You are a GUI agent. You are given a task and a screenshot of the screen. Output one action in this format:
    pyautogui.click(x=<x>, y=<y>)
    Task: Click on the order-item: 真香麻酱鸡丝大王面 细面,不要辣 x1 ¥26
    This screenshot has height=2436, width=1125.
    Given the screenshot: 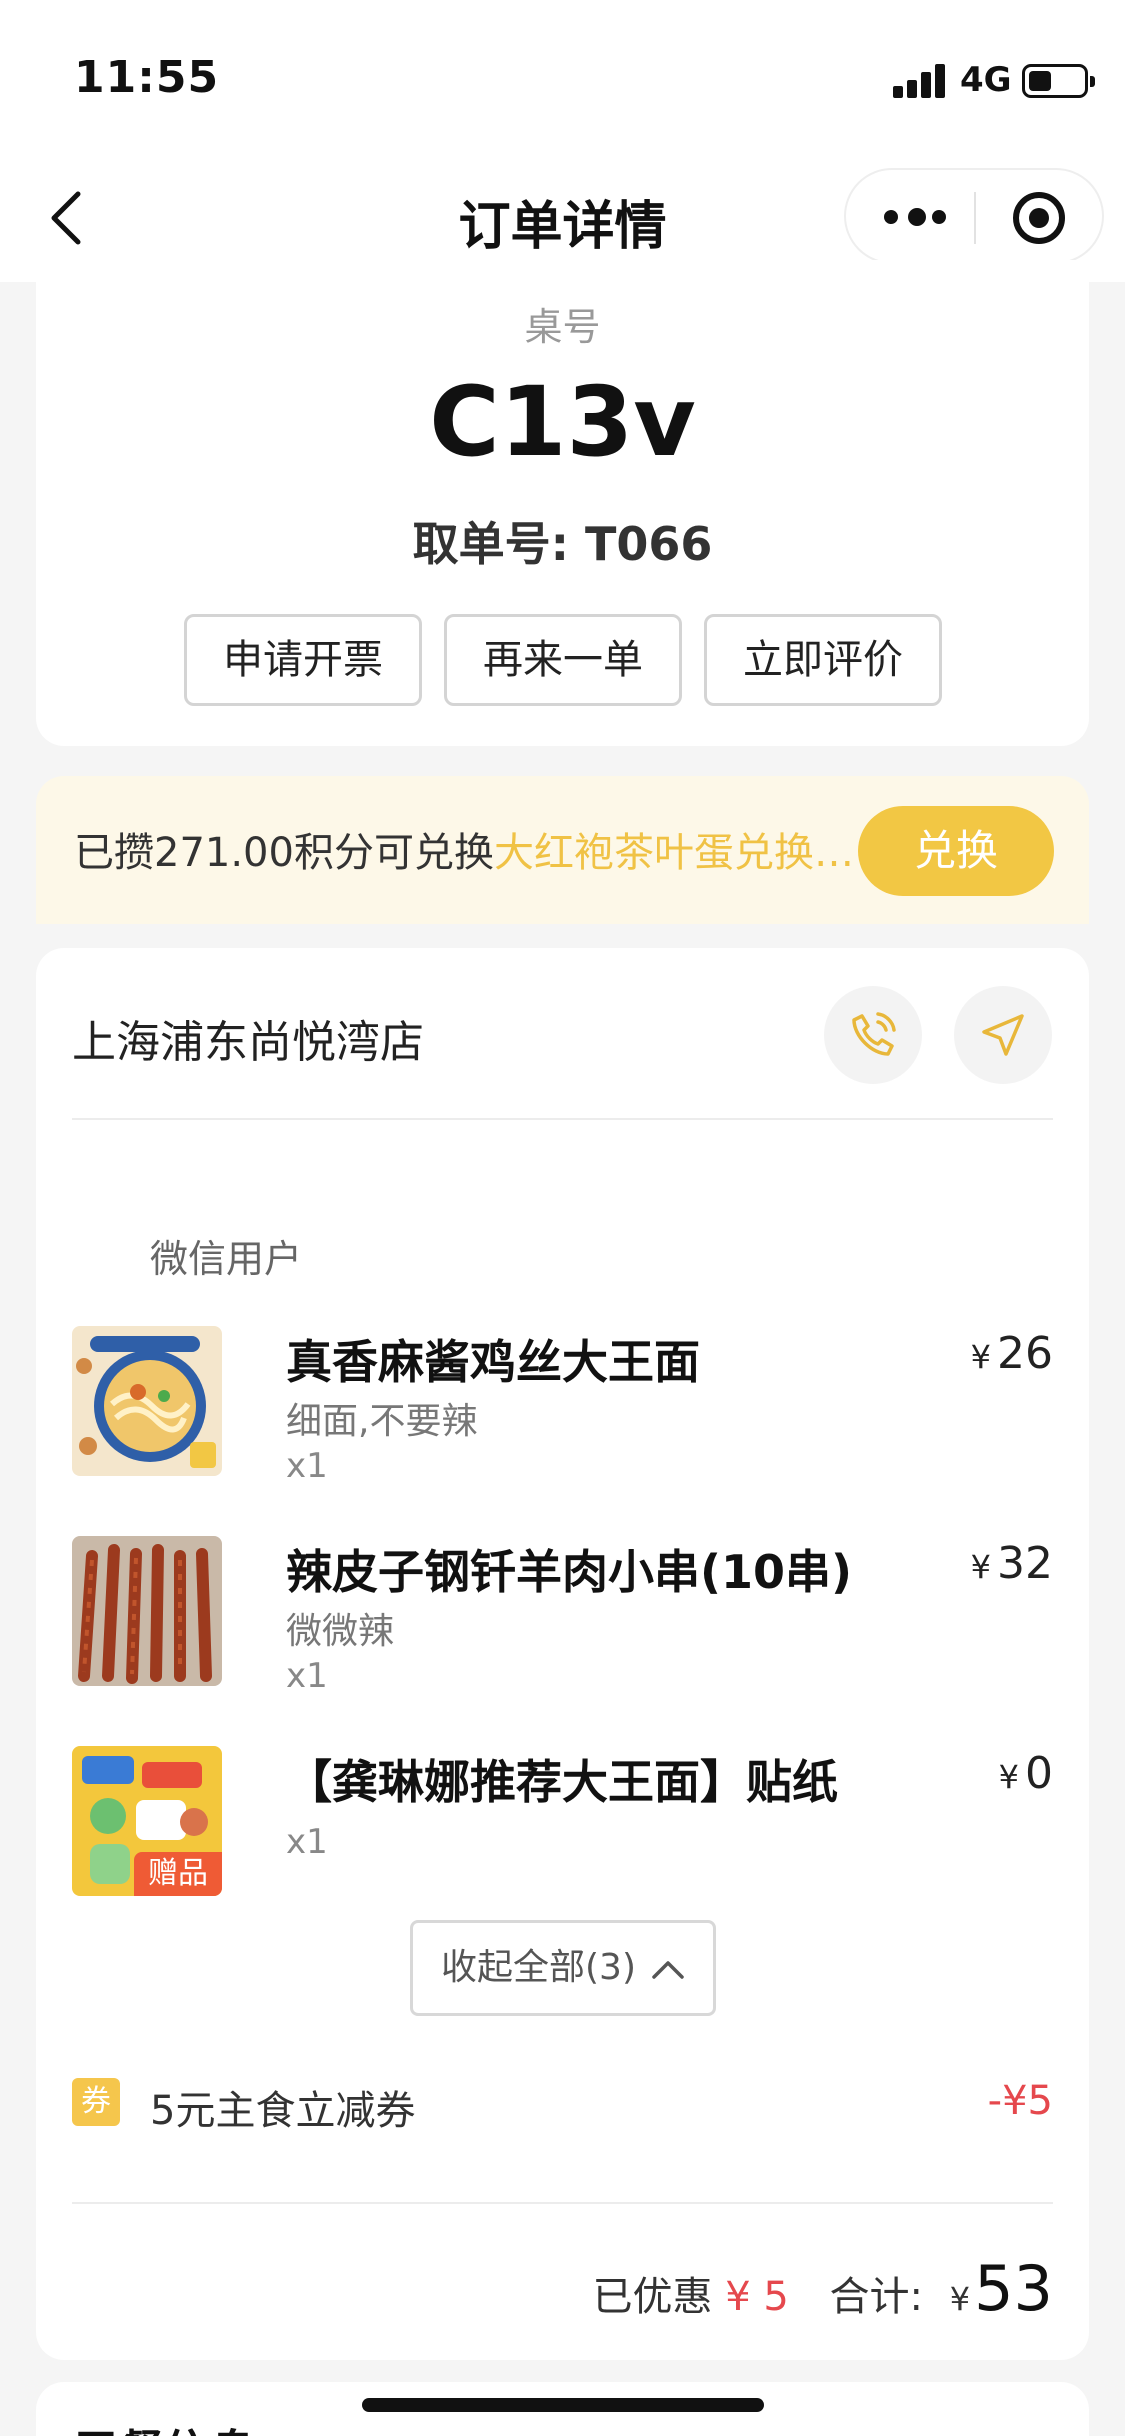 What is the action you would take?
    pyautogui.click(x=562, y=1406)
    